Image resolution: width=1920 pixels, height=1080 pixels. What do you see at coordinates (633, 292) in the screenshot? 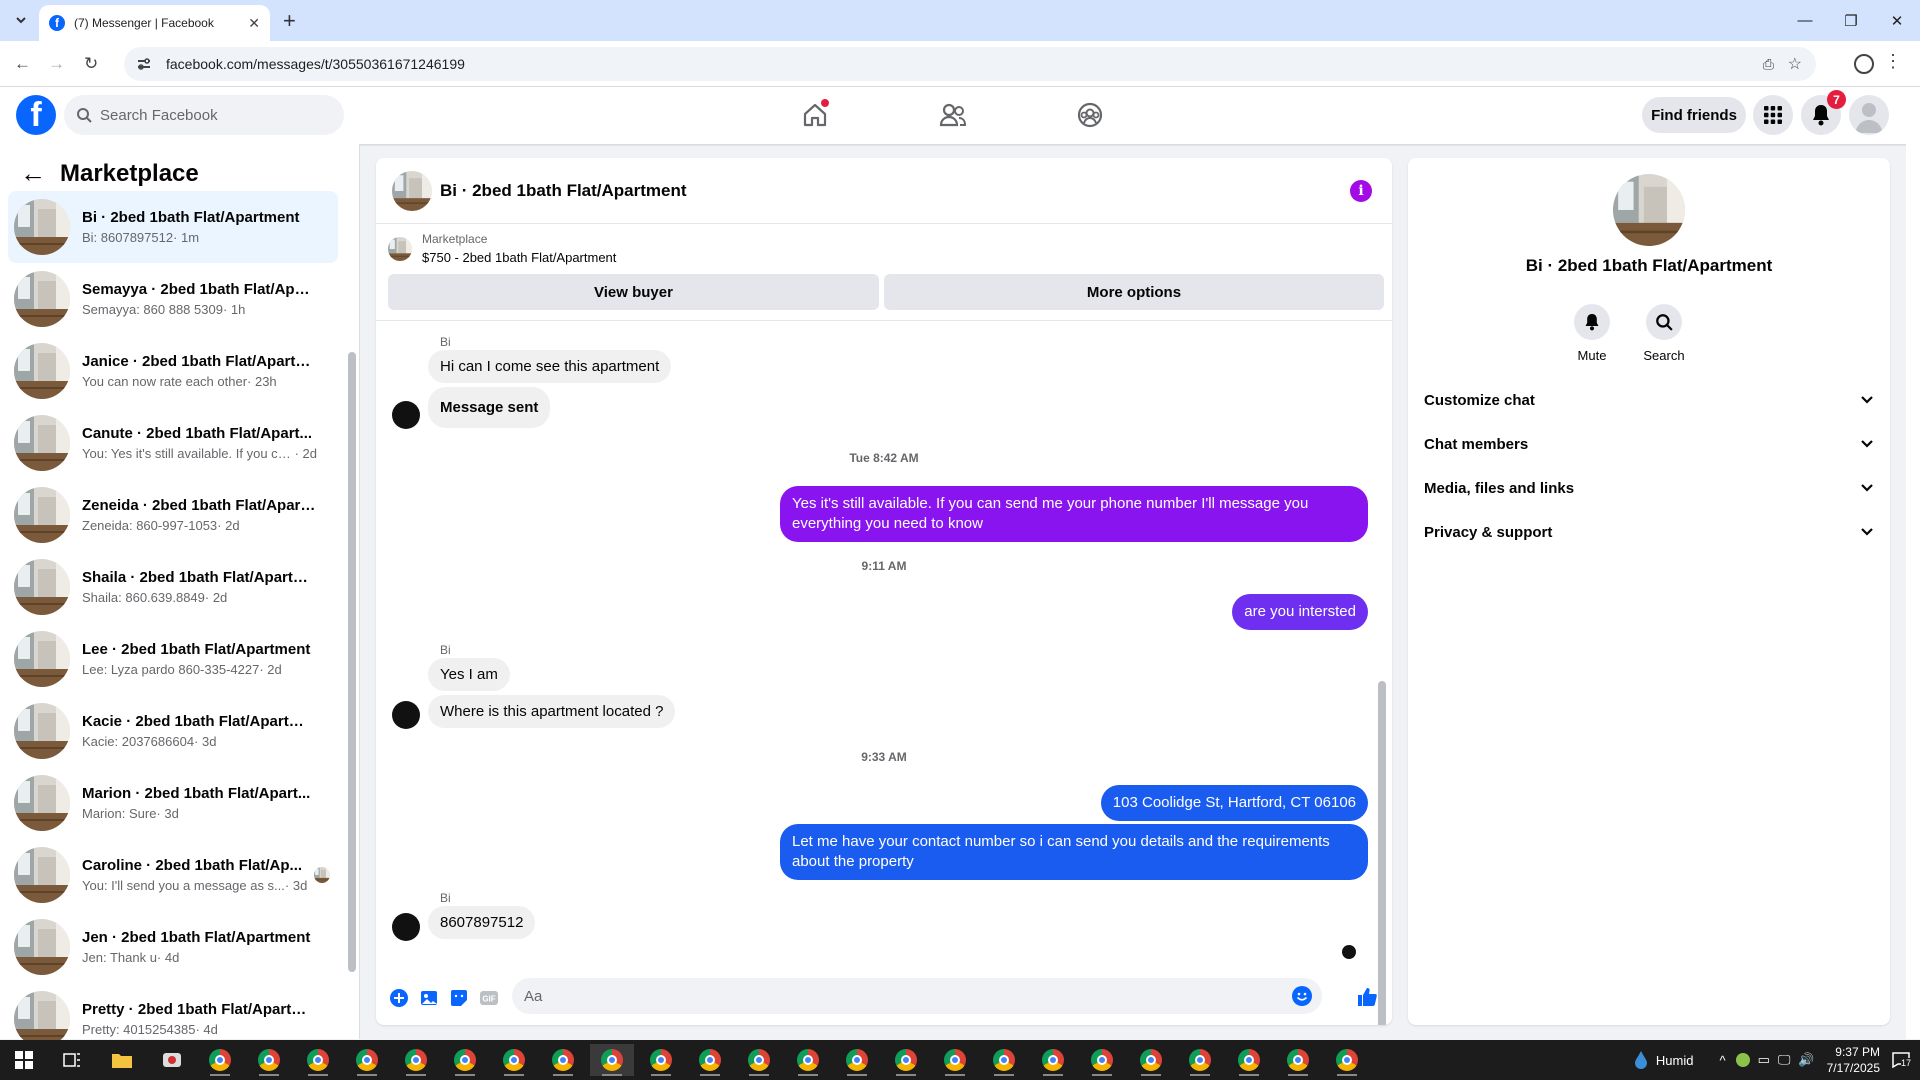
I see `view-buyer-button: View buyer` at bounding box center [633, 292].